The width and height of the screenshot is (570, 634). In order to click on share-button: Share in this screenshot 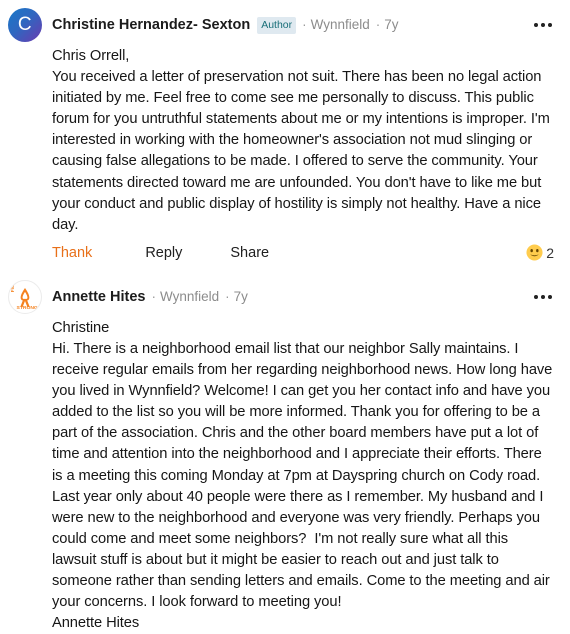, I will do `click(249, 253)`.